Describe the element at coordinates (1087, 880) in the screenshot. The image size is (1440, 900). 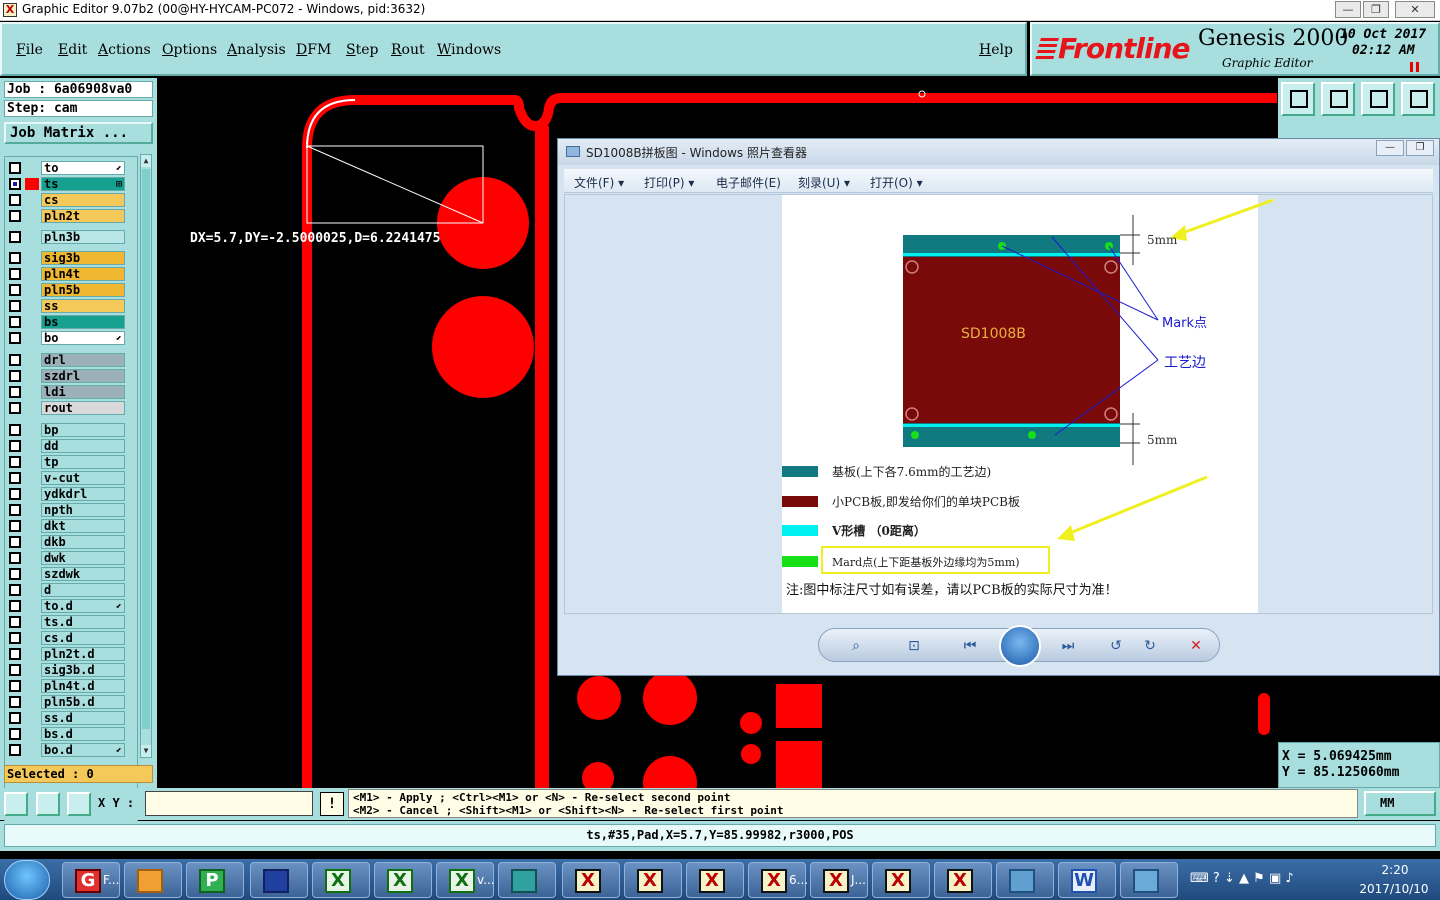
I see `taskbar-app-word: W` at that location.